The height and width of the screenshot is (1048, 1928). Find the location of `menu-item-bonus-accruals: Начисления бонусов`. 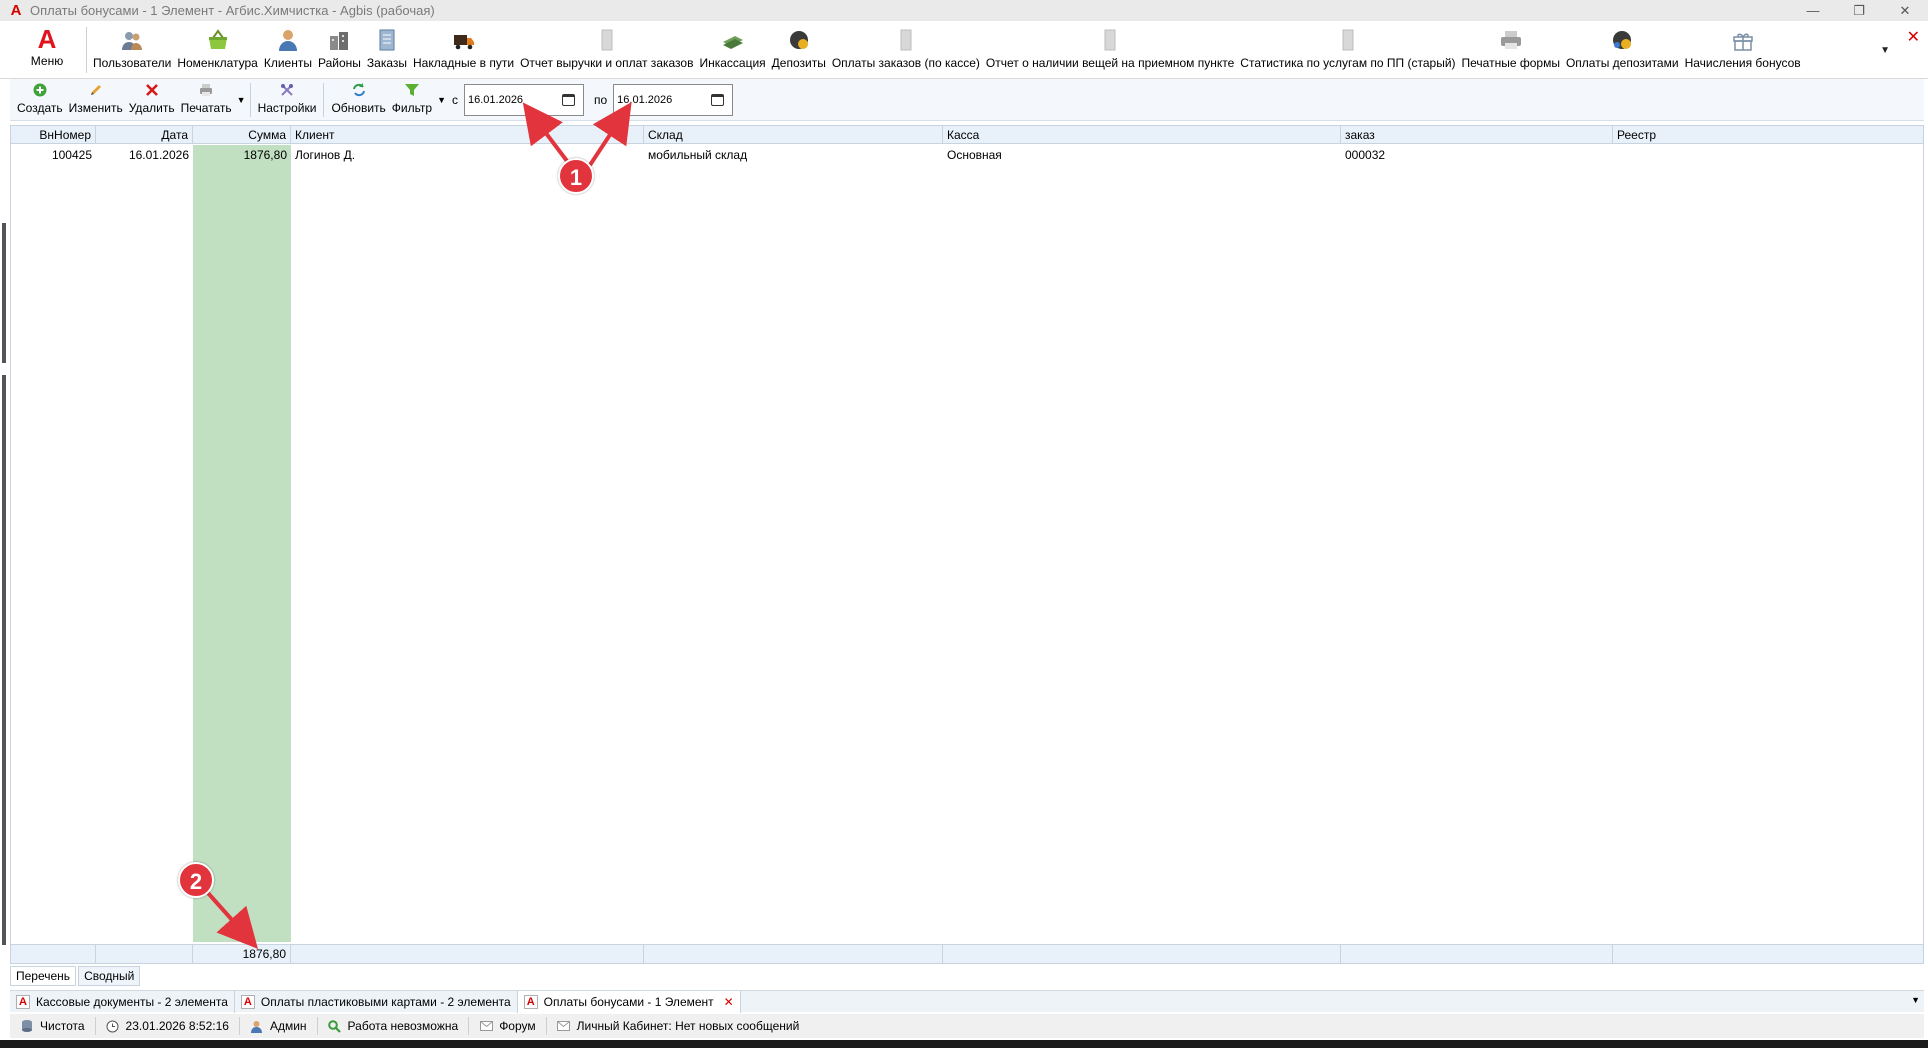

menu-item-bonus-accruals: Начисления бонусов is located at coordinates (1743, 51).